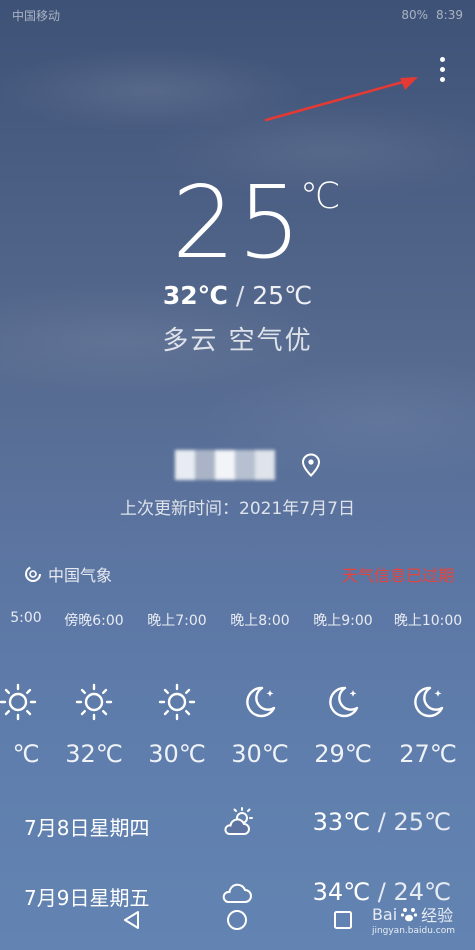  I want to click on day-date: 7月8日星期四, so click(87, 828).